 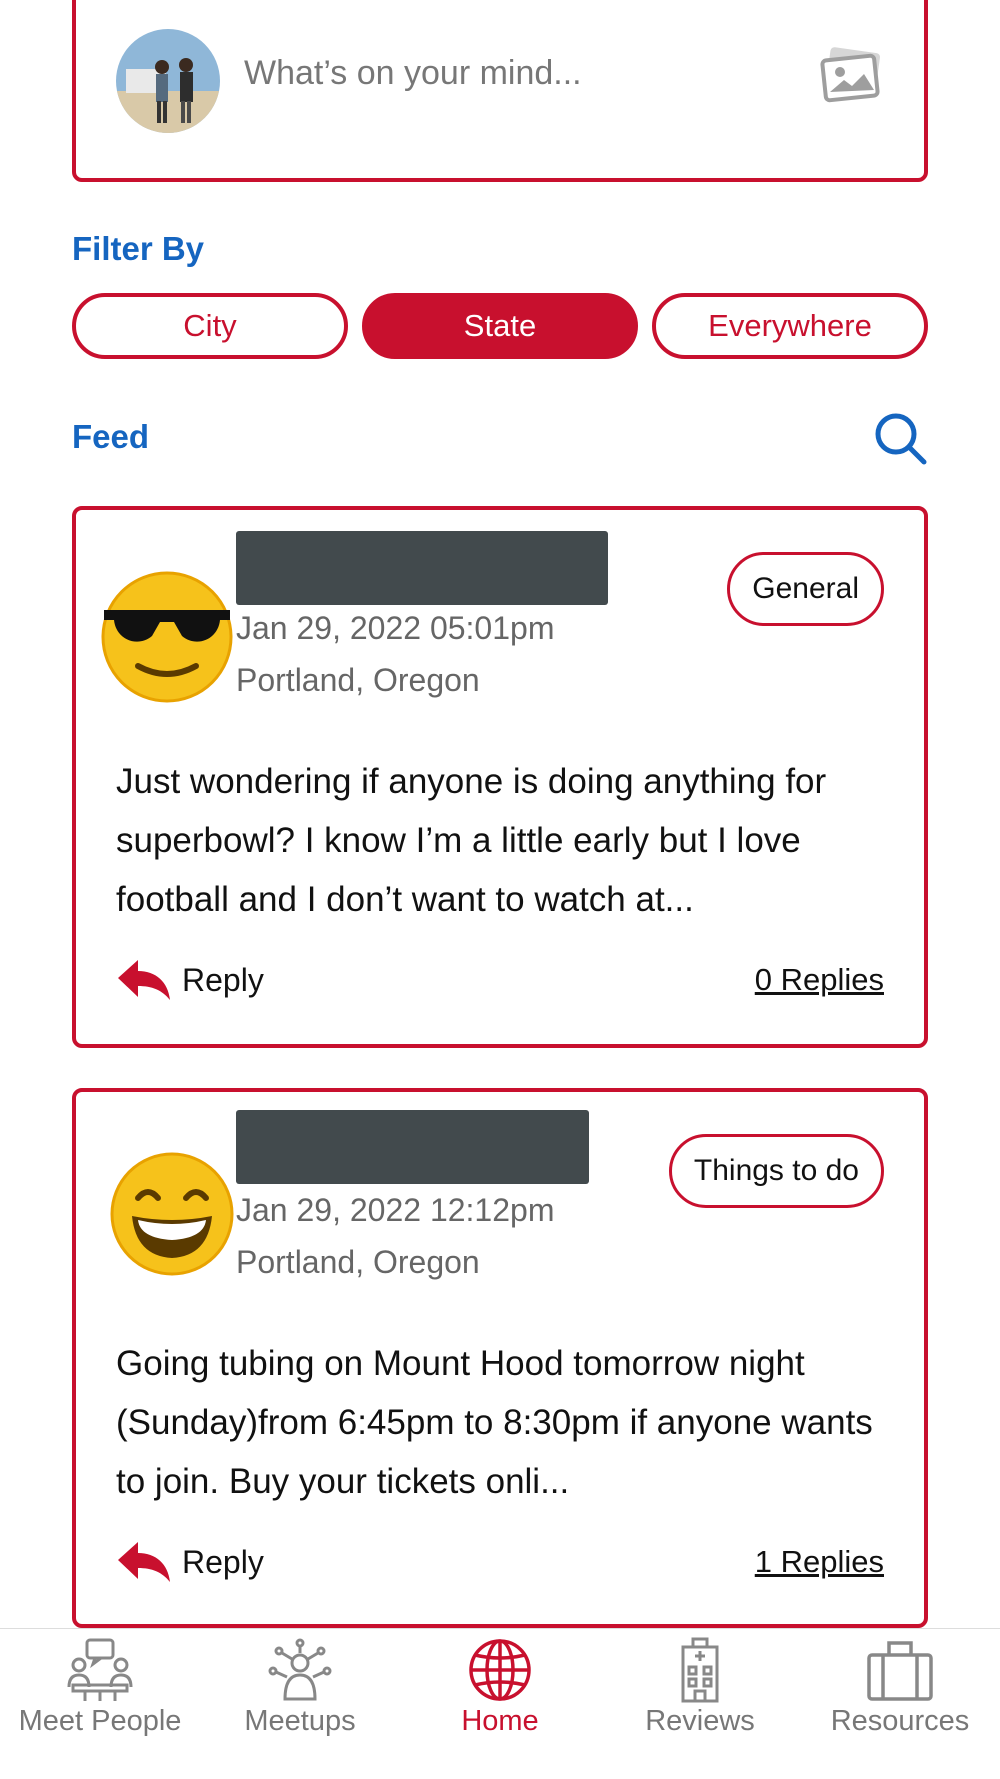 I want to click on meet-people-icon, so click(x=100, y=1669).